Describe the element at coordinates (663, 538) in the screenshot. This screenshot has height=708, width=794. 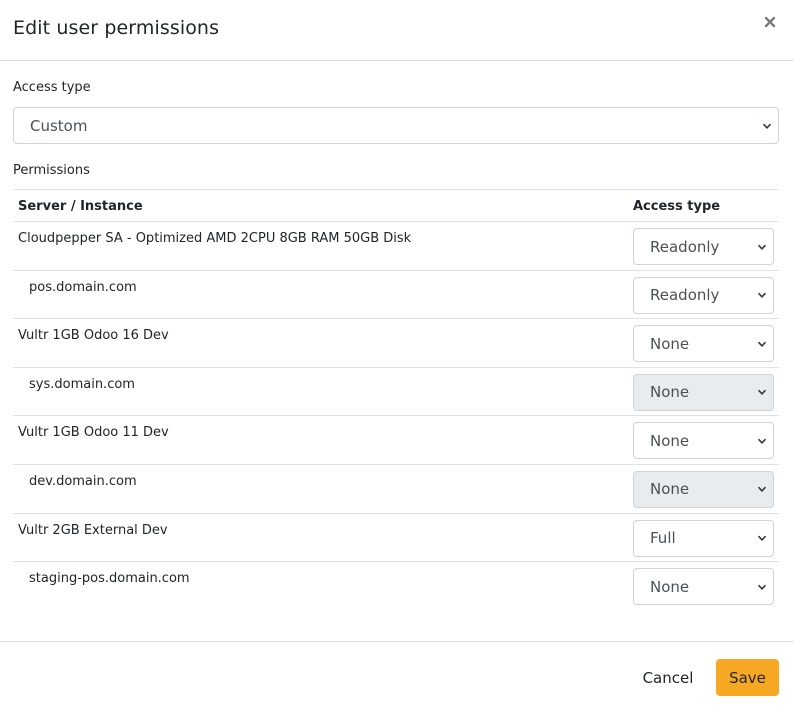
I see `row-access-value: Full` at that location.